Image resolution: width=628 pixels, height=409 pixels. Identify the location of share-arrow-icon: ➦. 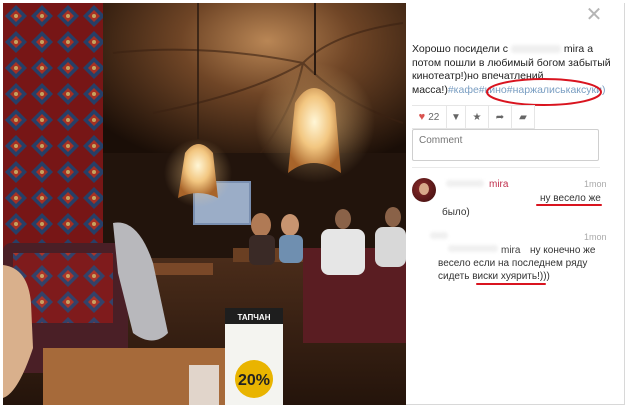
(500, 117).